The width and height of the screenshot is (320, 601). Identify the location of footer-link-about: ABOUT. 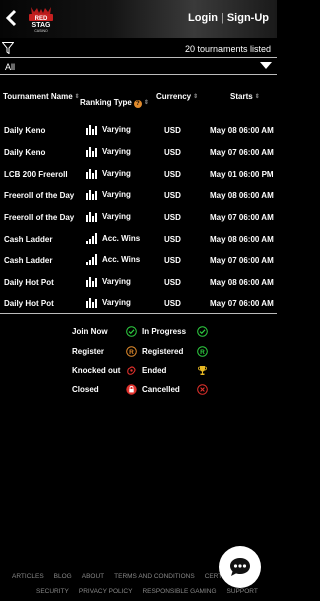
(93, 576).